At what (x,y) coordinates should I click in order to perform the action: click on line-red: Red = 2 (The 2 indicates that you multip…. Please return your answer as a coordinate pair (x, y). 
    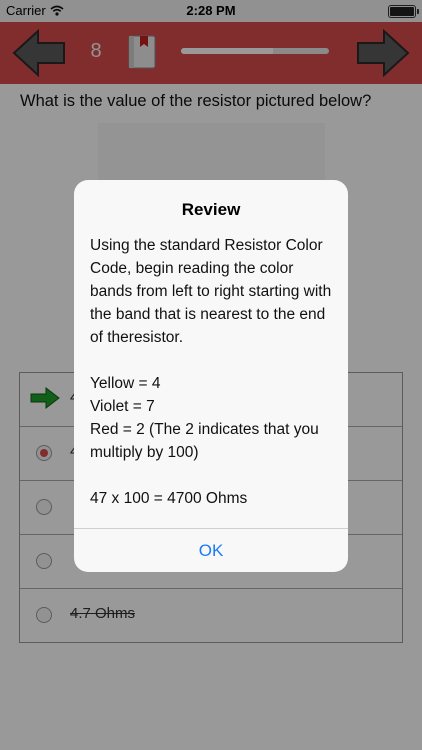
    Looking at the image, I should click on (204, 441).